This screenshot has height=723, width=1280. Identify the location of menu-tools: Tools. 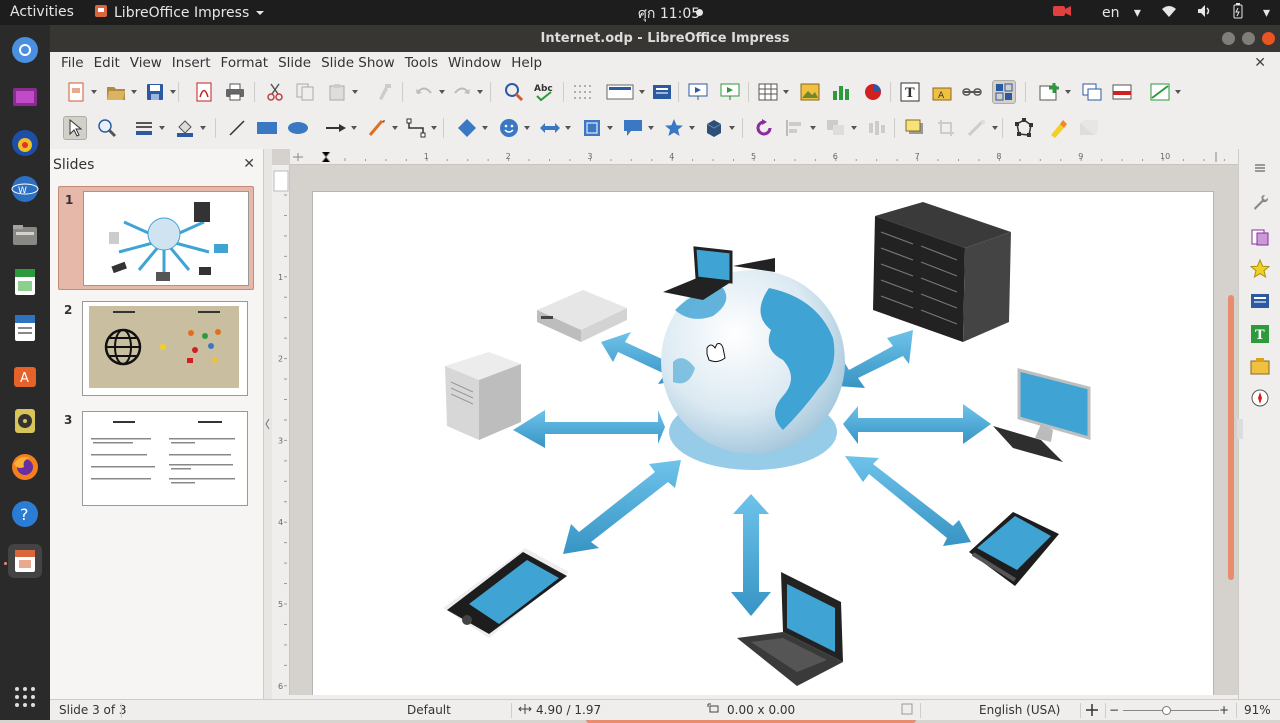
(421, 63).